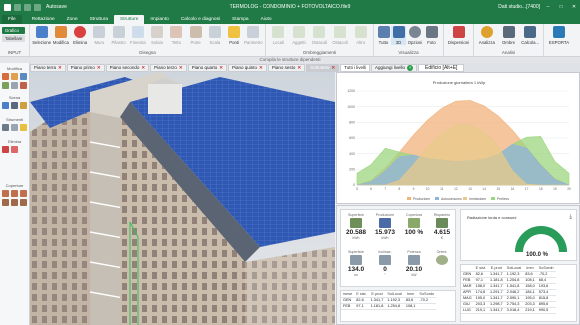 This screenshot has height=325, width=580. I want to click on tab-zone: Zone, so click(72, 19).